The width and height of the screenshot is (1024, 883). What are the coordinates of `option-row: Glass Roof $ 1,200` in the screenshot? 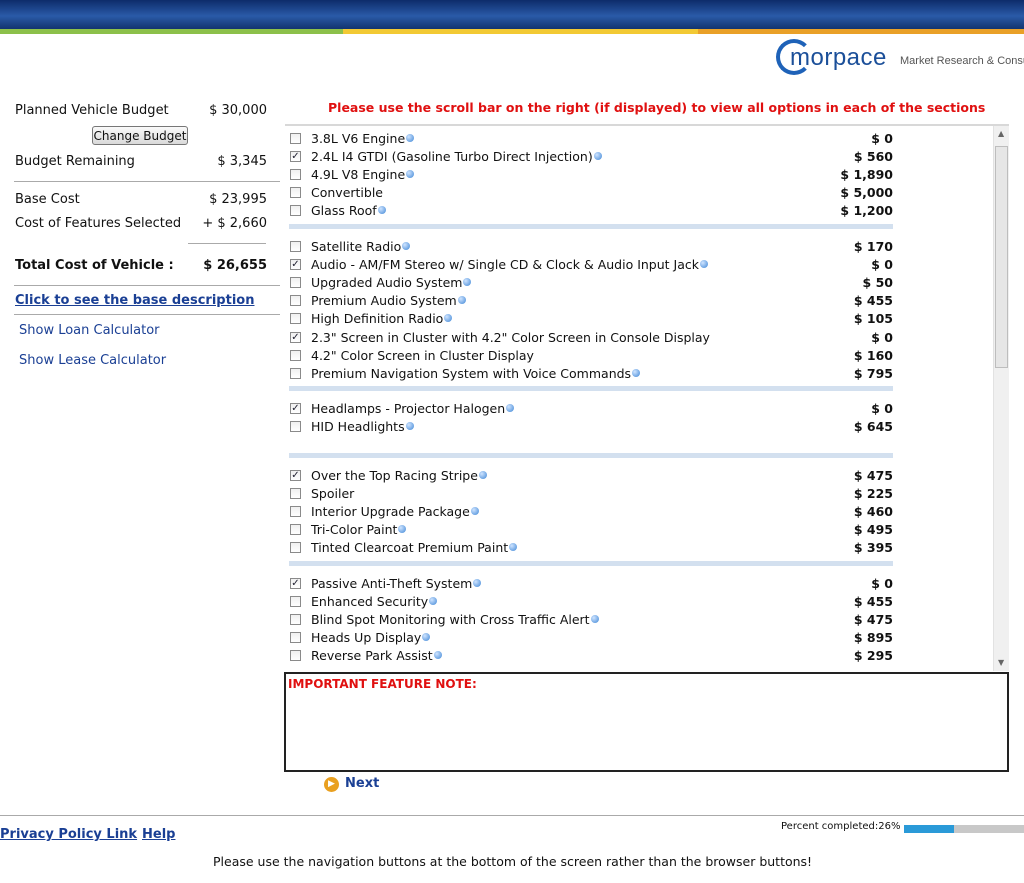 It's located at (639, 211).